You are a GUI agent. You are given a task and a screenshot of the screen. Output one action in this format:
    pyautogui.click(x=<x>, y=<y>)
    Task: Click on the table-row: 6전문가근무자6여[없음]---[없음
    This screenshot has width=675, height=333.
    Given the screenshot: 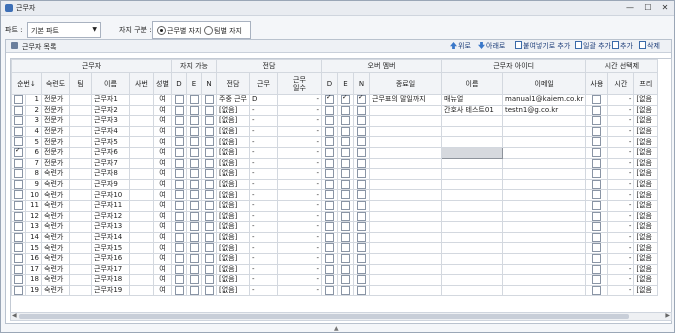 What is the action you would take?
    pyautogui.click(x=335, y=152)
    